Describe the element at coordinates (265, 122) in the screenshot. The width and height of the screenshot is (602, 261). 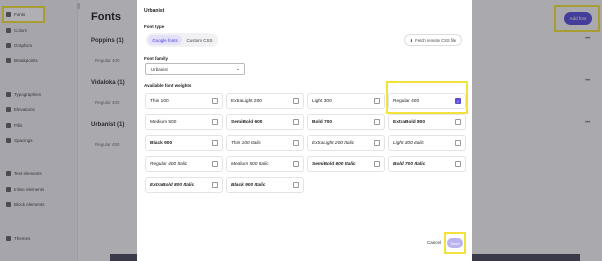
I see `weight-option: SemiBold 600` at that location.